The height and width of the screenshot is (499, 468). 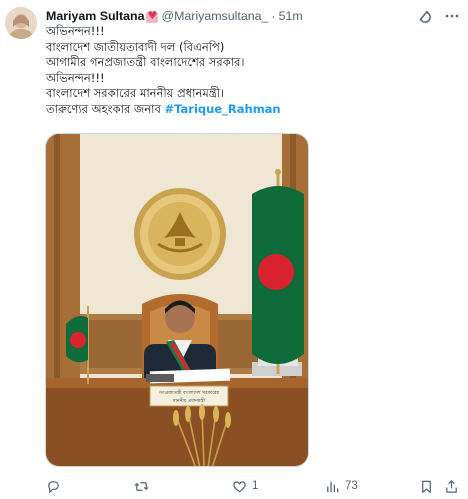 I want to click on retweet-button, so click(x=144, y=486).